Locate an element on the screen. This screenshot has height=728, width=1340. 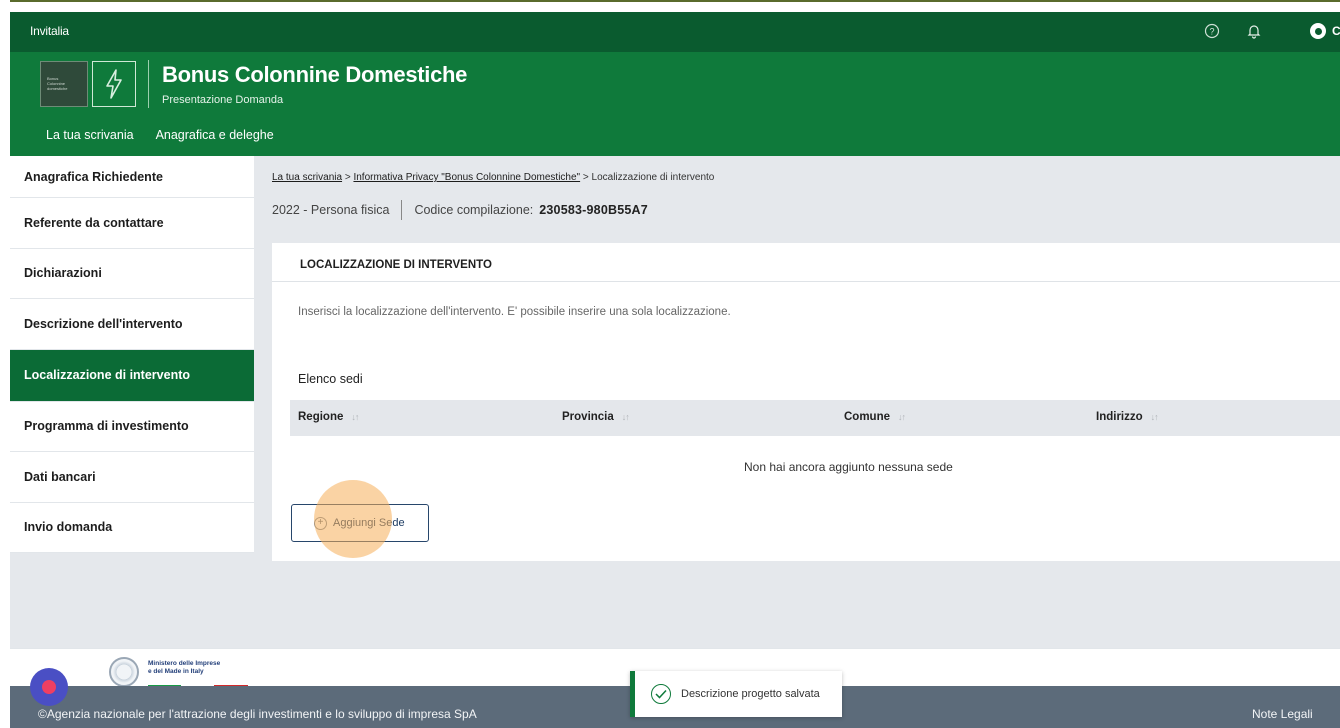
toast-notification: Descrizione progetto salvata is located at coordinates (736, 694).